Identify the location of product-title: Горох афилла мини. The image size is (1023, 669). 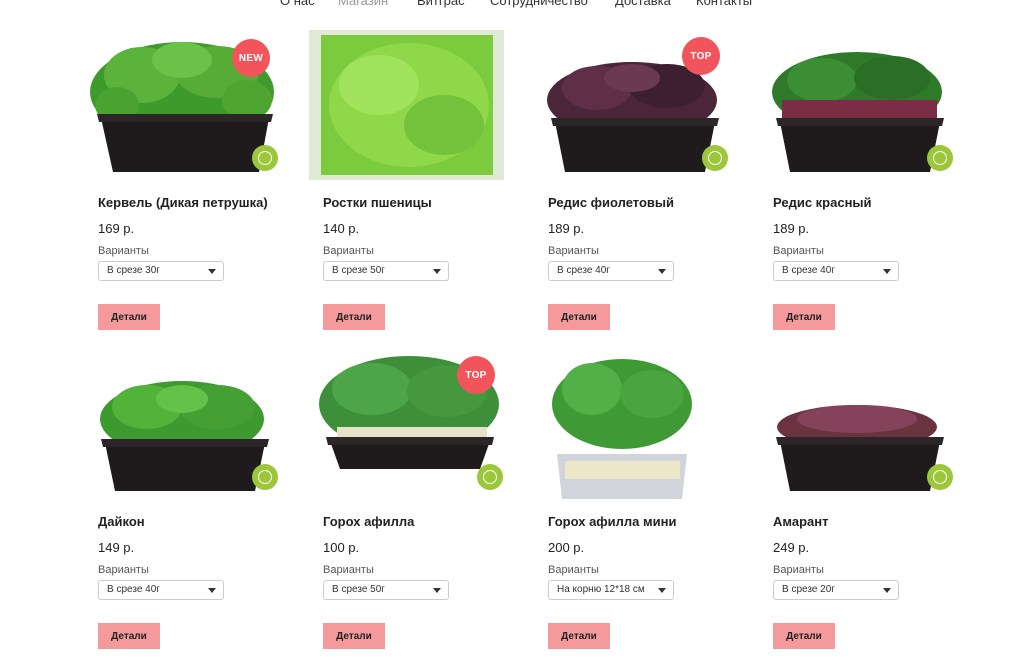
(612, 521).